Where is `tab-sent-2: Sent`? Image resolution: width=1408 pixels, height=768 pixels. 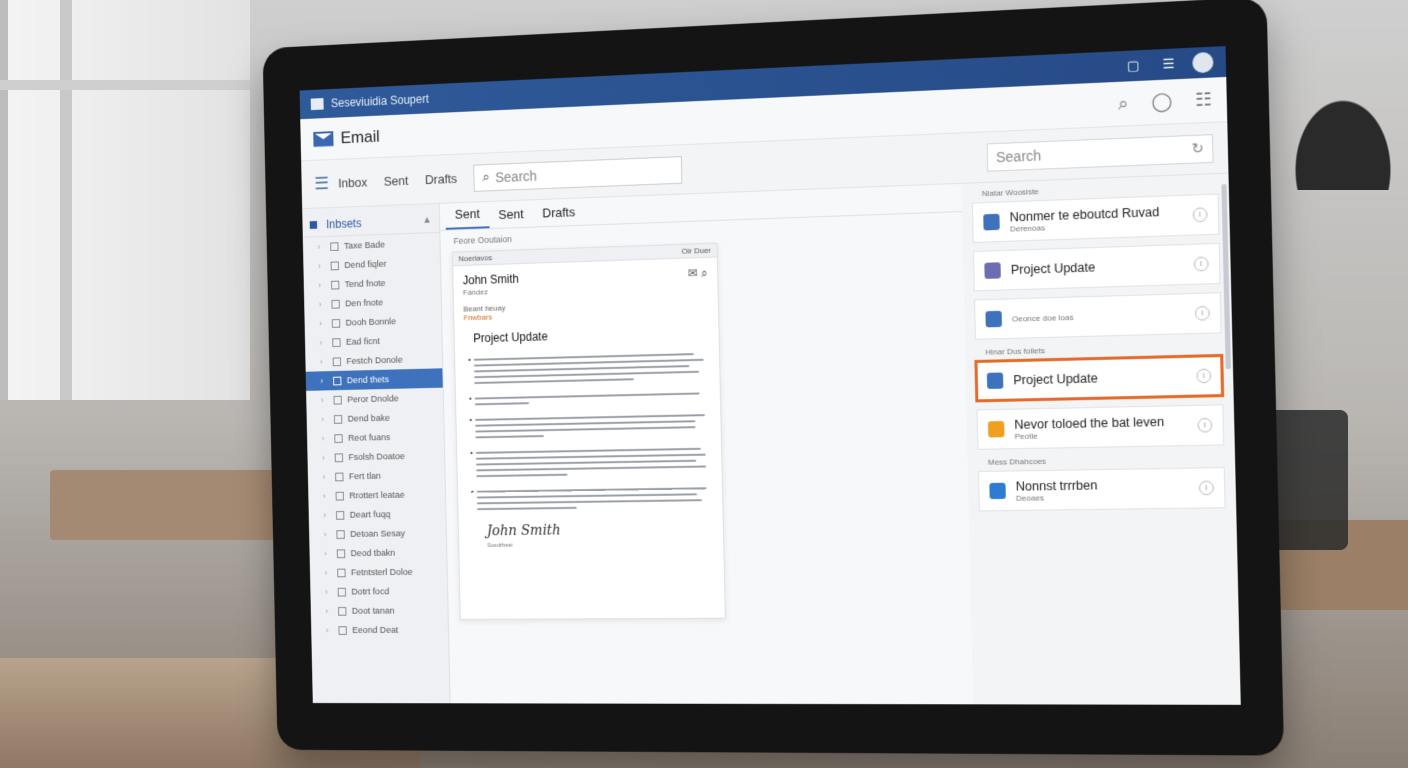 tab-sent-2: Sent is located at coordinates (511, 217).